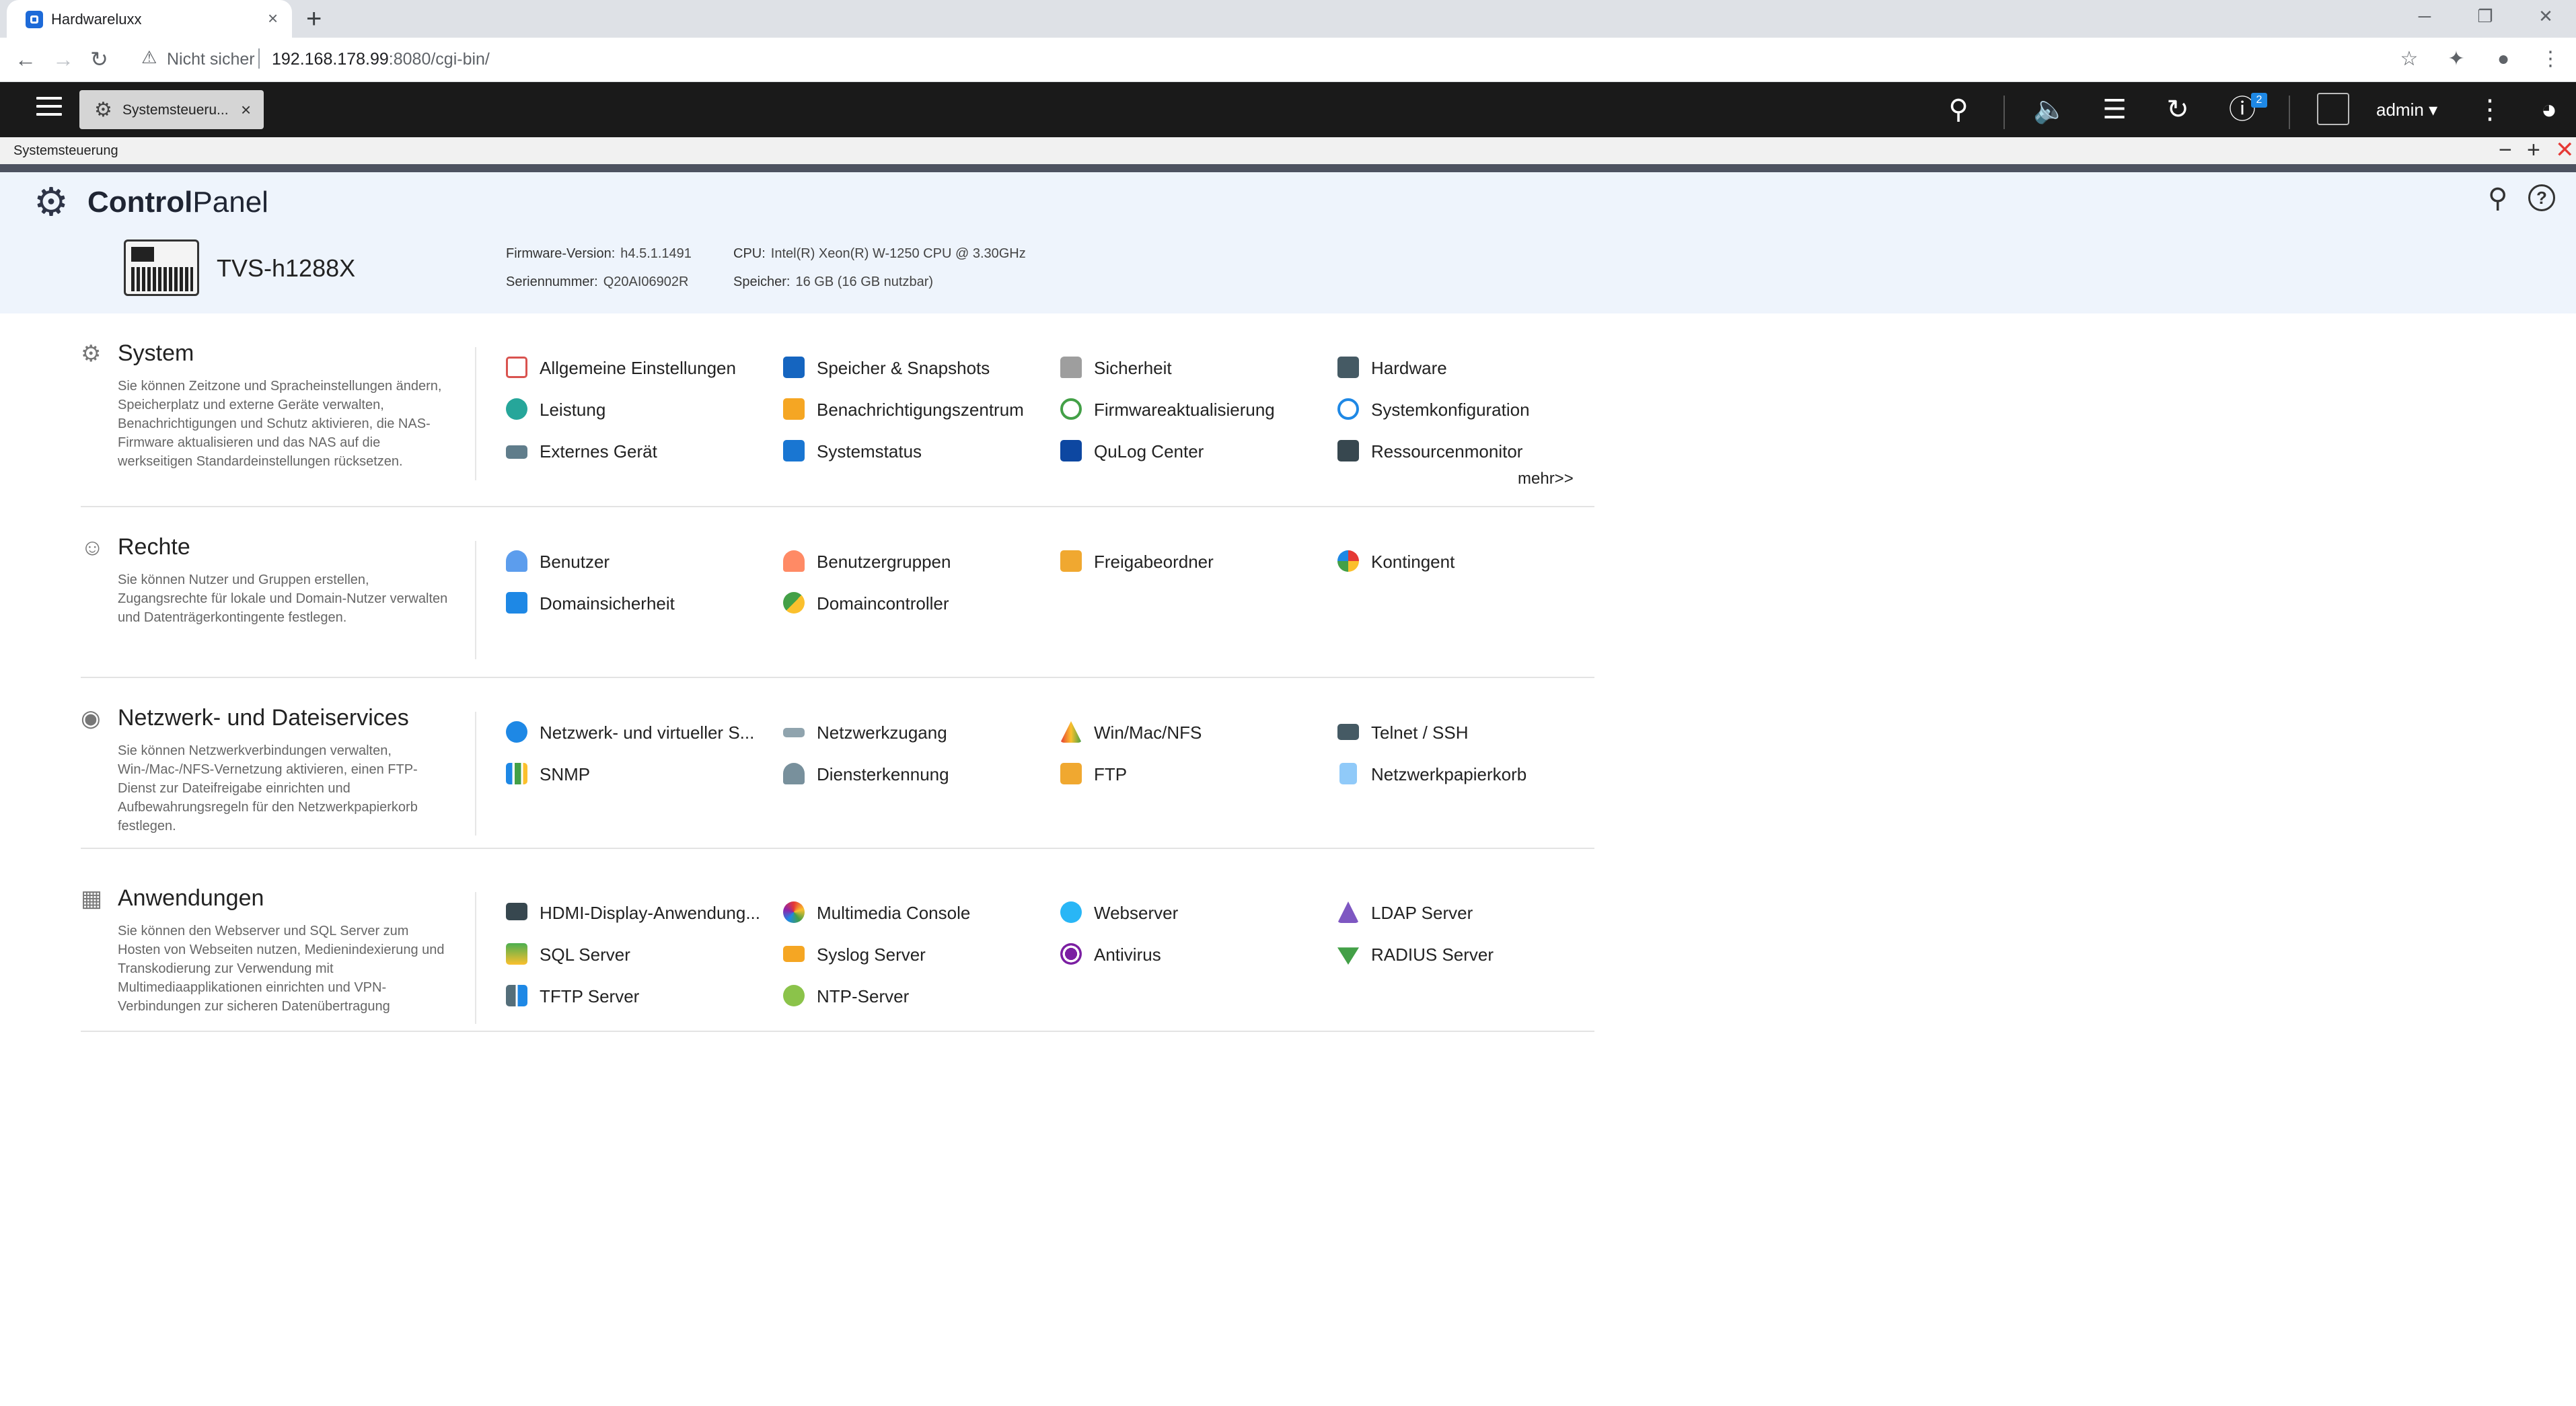  Describe the element at coordinates (156, 353) in the screenshot. I see `section-title: System` at that location.